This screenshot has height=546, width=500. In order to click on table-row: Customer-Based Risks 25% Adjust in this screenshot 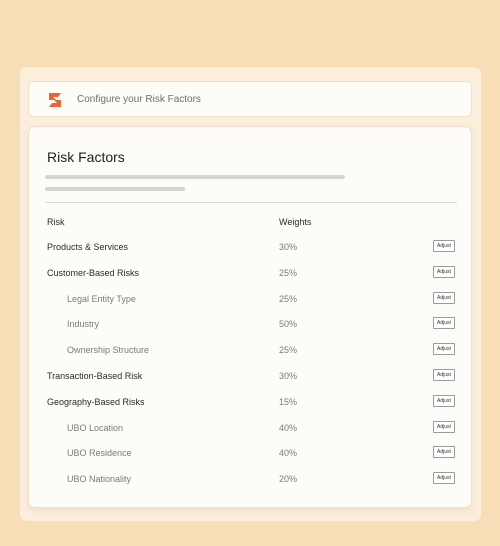, I will do `click(250, 273)`.